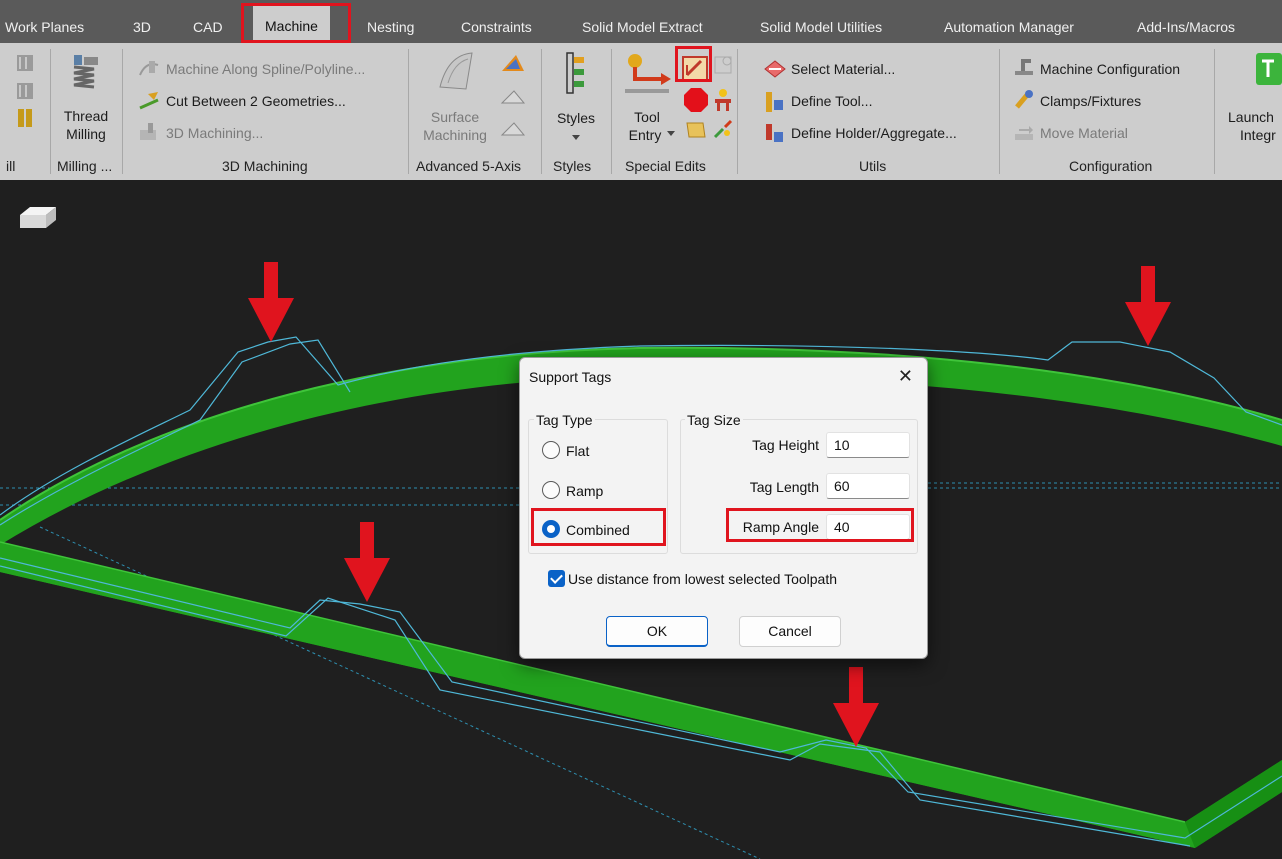  Describe the element at coordinates (1024, 133) in the screenshot. I see `move-material-icon` at that location.